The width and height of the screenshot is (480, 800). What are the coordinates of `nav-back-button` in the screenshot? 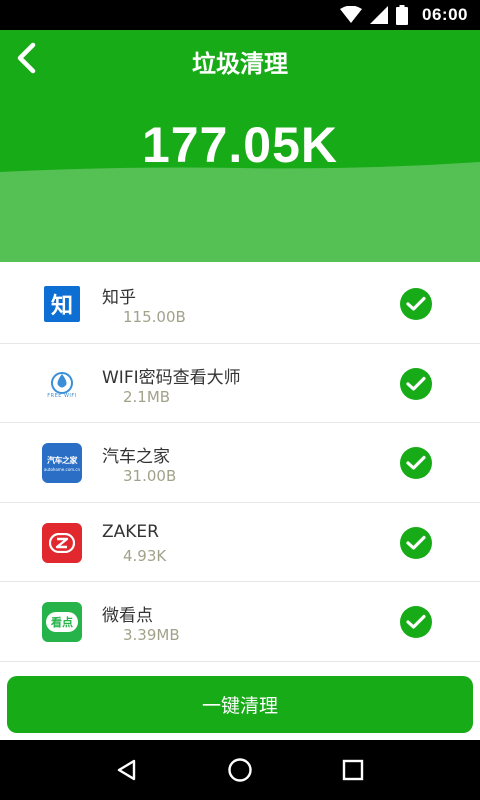 It's located at (127, 770).